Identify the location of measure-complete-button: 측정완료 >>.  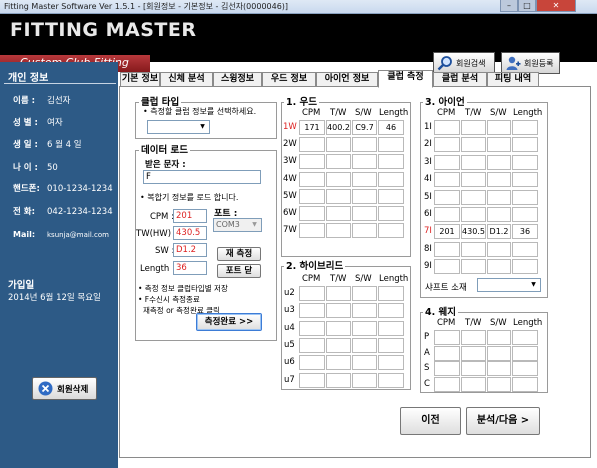
(229, 322).